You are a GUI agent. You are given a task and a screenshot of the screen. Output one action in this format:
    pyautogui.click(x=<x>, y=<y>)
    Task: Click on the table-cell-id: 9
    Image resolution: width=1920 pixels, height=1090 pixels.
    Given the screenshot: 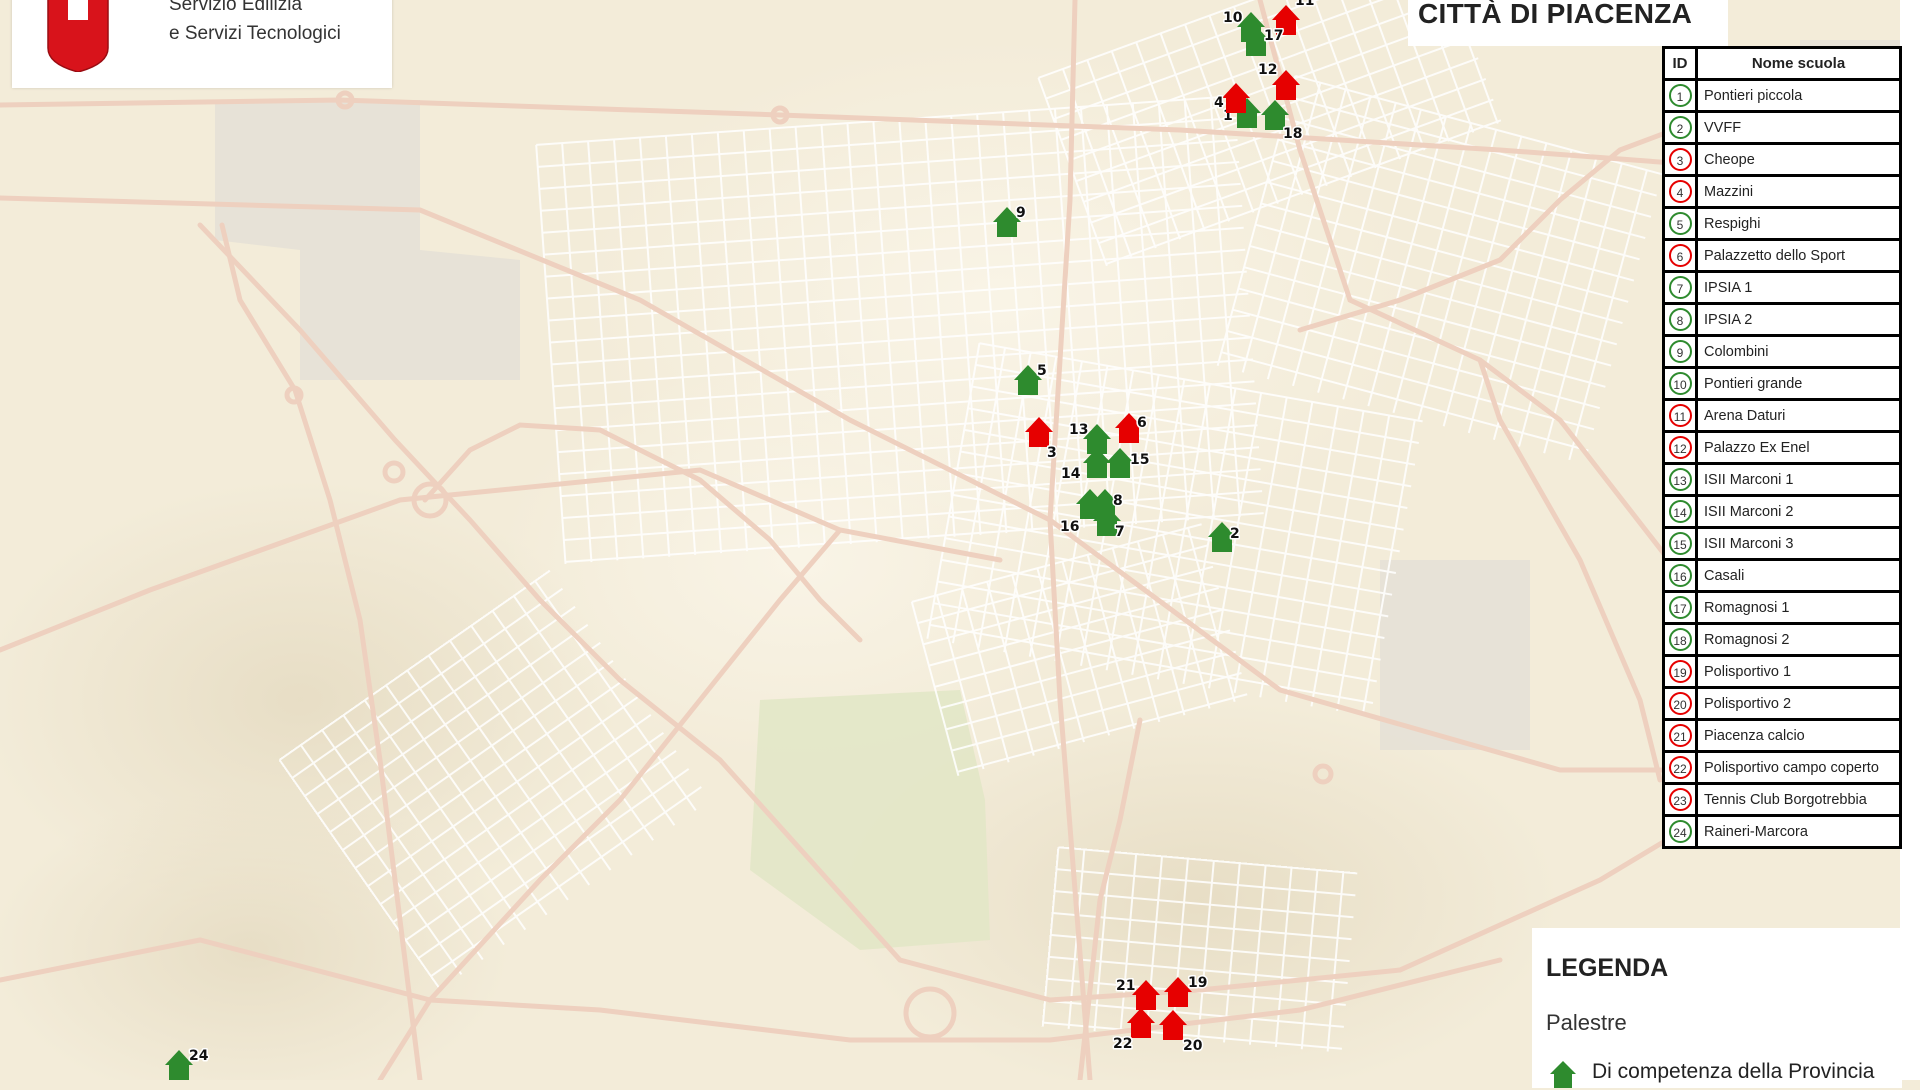 What is the action you would take?
    pyautogui.click(x=1680, y=351)
    